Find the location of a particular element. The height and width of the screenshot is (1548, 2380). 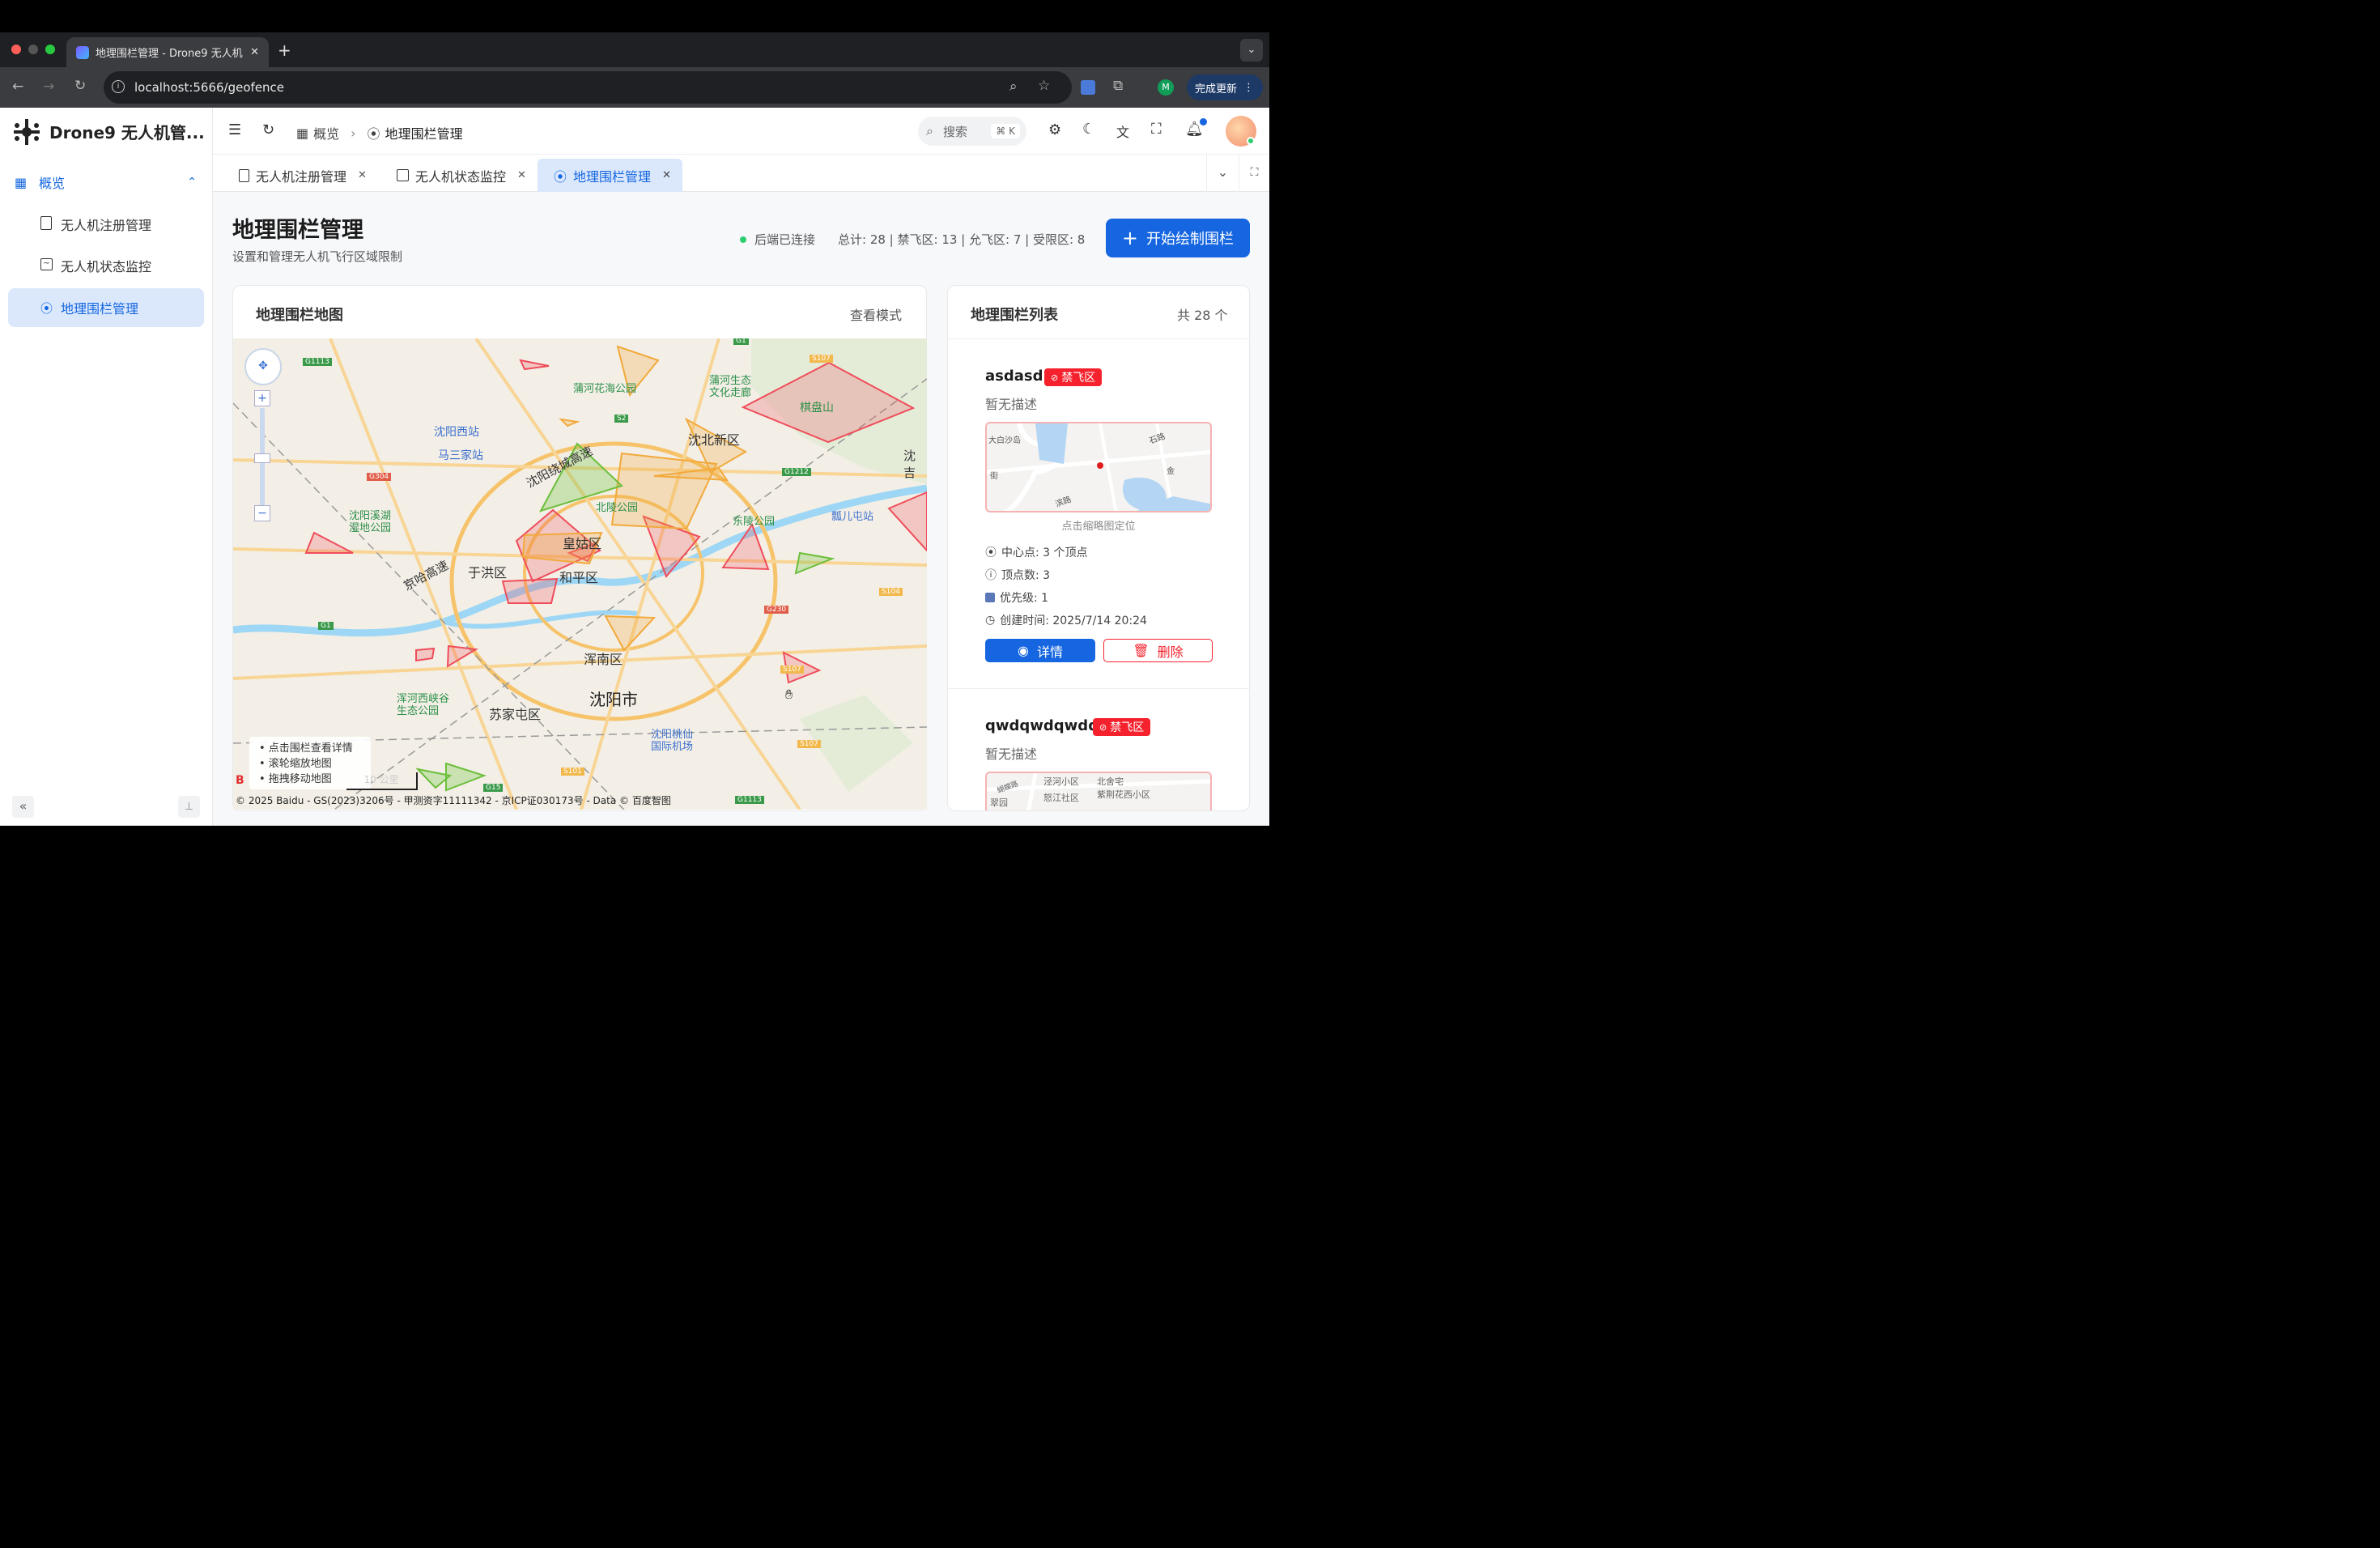

map-label: 苏家屯区 is located at coordinates (515, 714).